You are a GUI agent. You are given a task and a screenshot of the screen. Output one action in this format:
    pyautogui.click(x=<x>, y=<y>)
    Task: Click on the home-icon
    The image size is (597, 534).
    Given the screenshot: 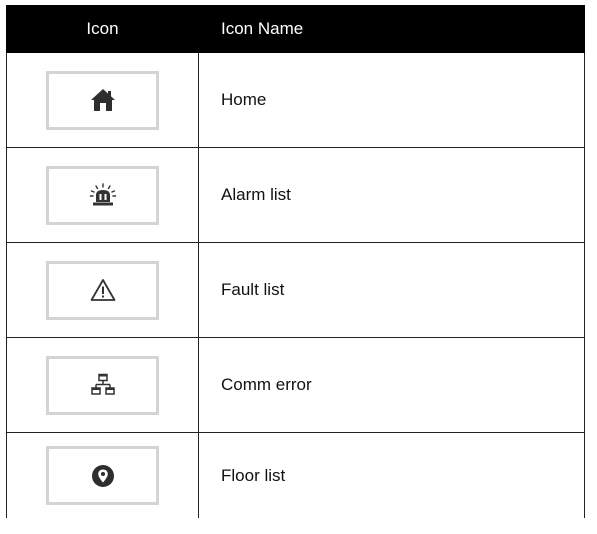 What is the action you would take?
    pyautogui.click(x=102, y=100)
    